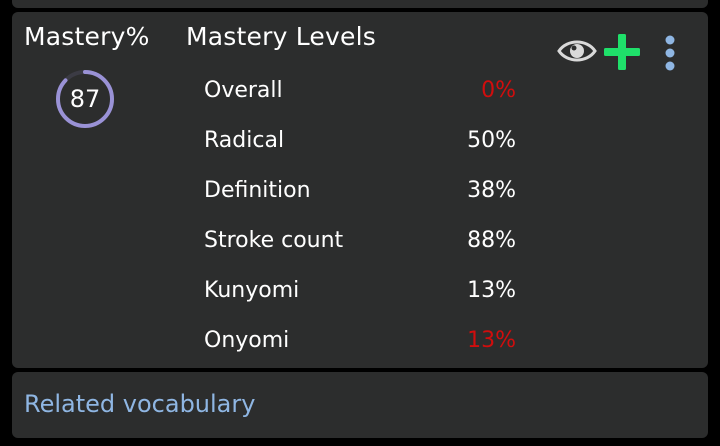 The image size is (720, 446). What do you see at coordinates (247, 340) in the screenshot?
I see `level-label: Onyomi` at bounding box center [247, 340].